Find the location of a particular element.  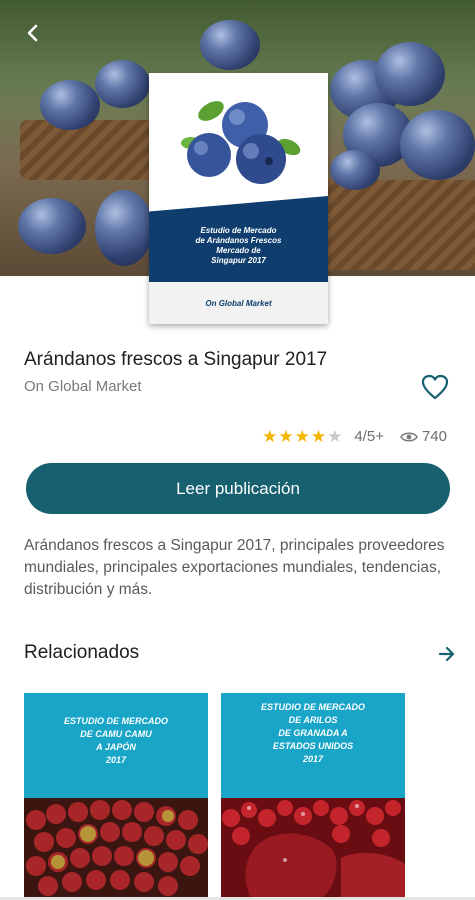

heart-outline-icon is located at coordinates (435, 387).